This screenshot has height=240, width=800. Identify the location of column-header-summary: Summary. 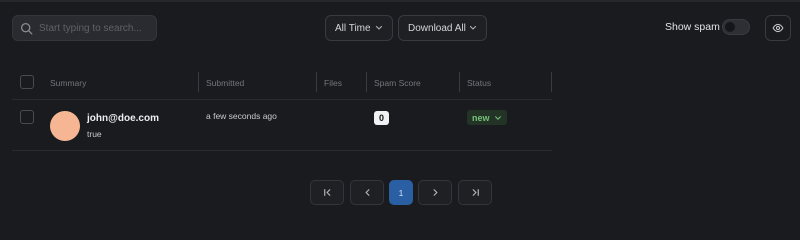
(68, 83).